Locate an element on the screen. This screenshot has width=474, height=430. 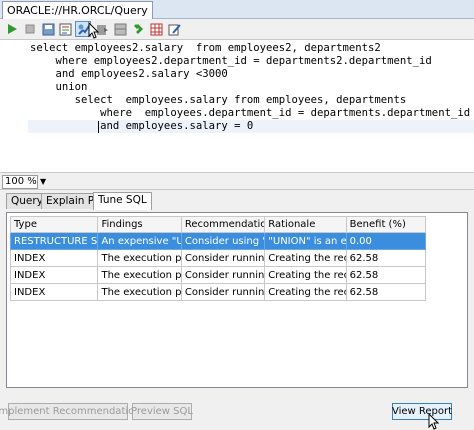
query-toolbar is located at coordinates (237, 29).